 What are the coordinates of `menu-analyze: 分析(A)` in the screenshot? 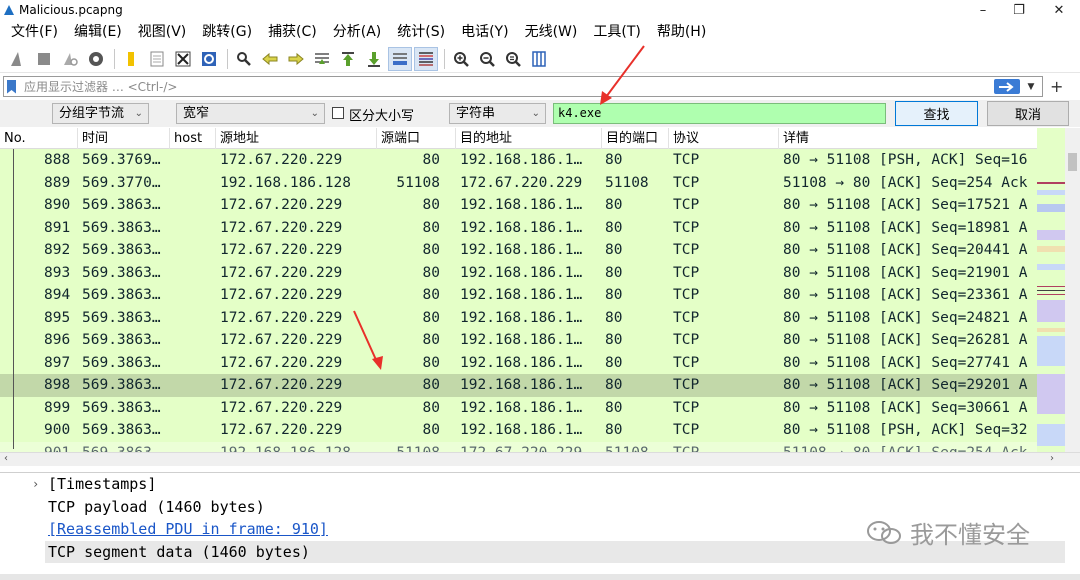 It's located at (357, 32).